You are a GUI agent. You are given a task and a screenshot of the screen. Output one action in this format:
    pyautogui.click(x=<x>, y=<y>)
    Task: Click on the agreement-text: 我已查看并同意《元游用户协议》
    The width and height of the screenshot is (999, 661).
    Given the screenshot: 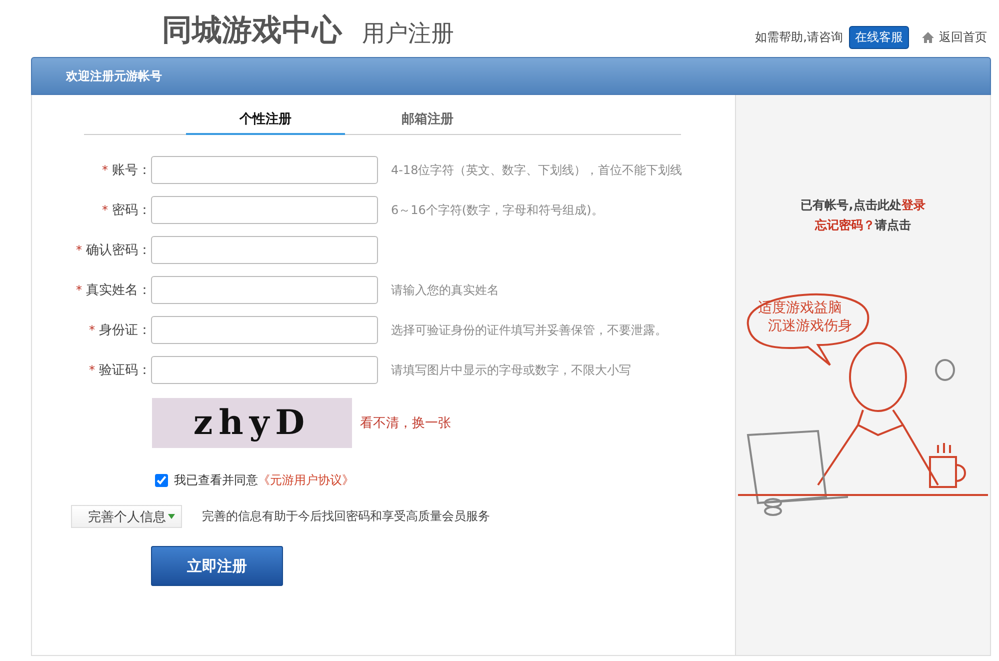 What is the action you would take?
    pyautogui.click(x=264, y=480)
    